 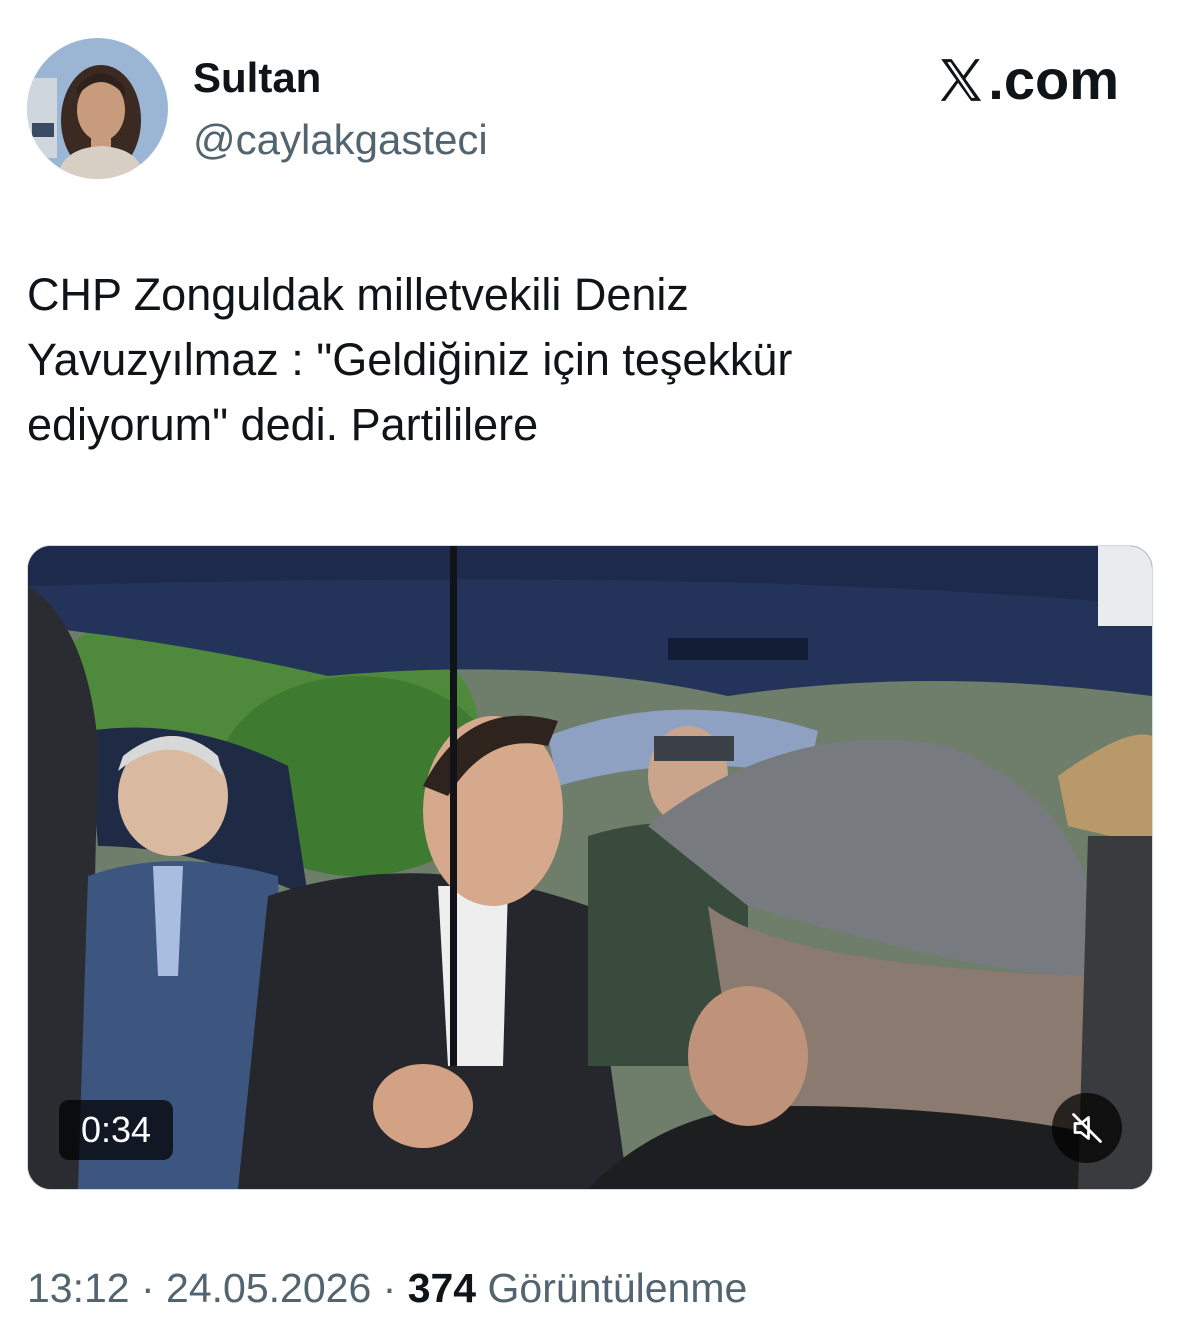 What do you see at coordinates (268, 1288) in the screenshot?
I see `tweet-date: 24.05.2026` at bounding box center [268, 1288].